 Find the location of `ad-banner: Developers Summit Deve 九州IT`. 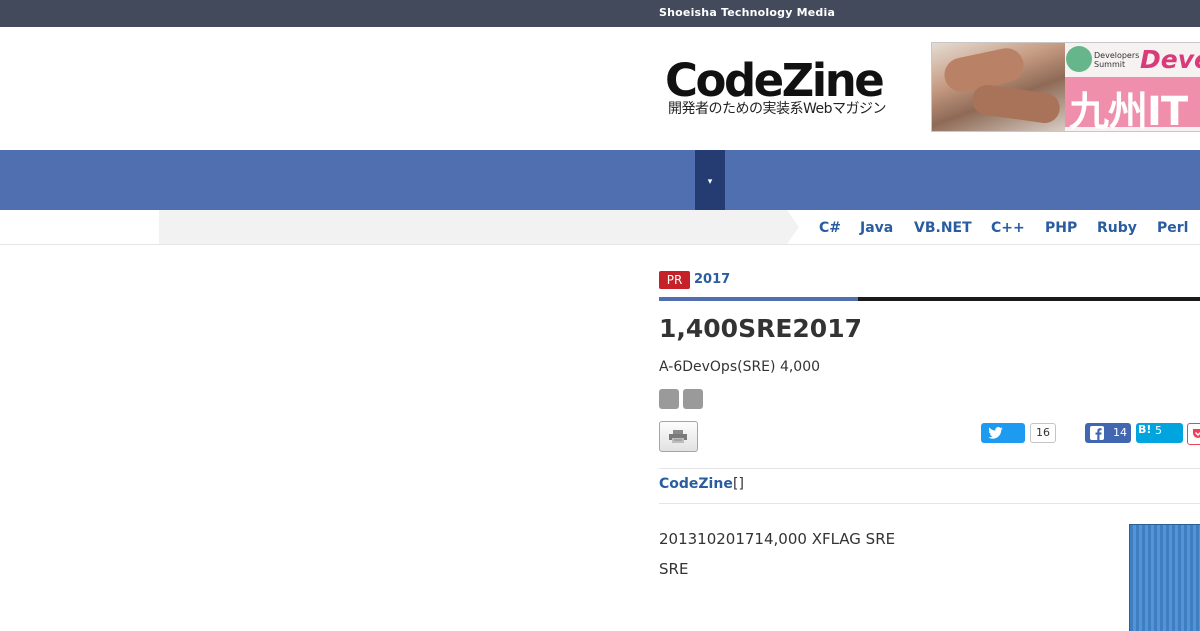

ad-banner: Developers Summit Deve 九州IT is located at coordinates (1065, 87).